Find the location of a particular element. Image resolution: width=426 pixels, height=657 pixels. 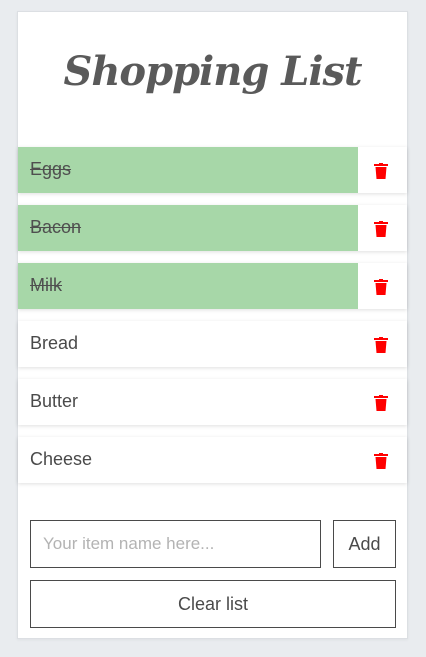

list-item: Milk is located at coordinates (212, 286).